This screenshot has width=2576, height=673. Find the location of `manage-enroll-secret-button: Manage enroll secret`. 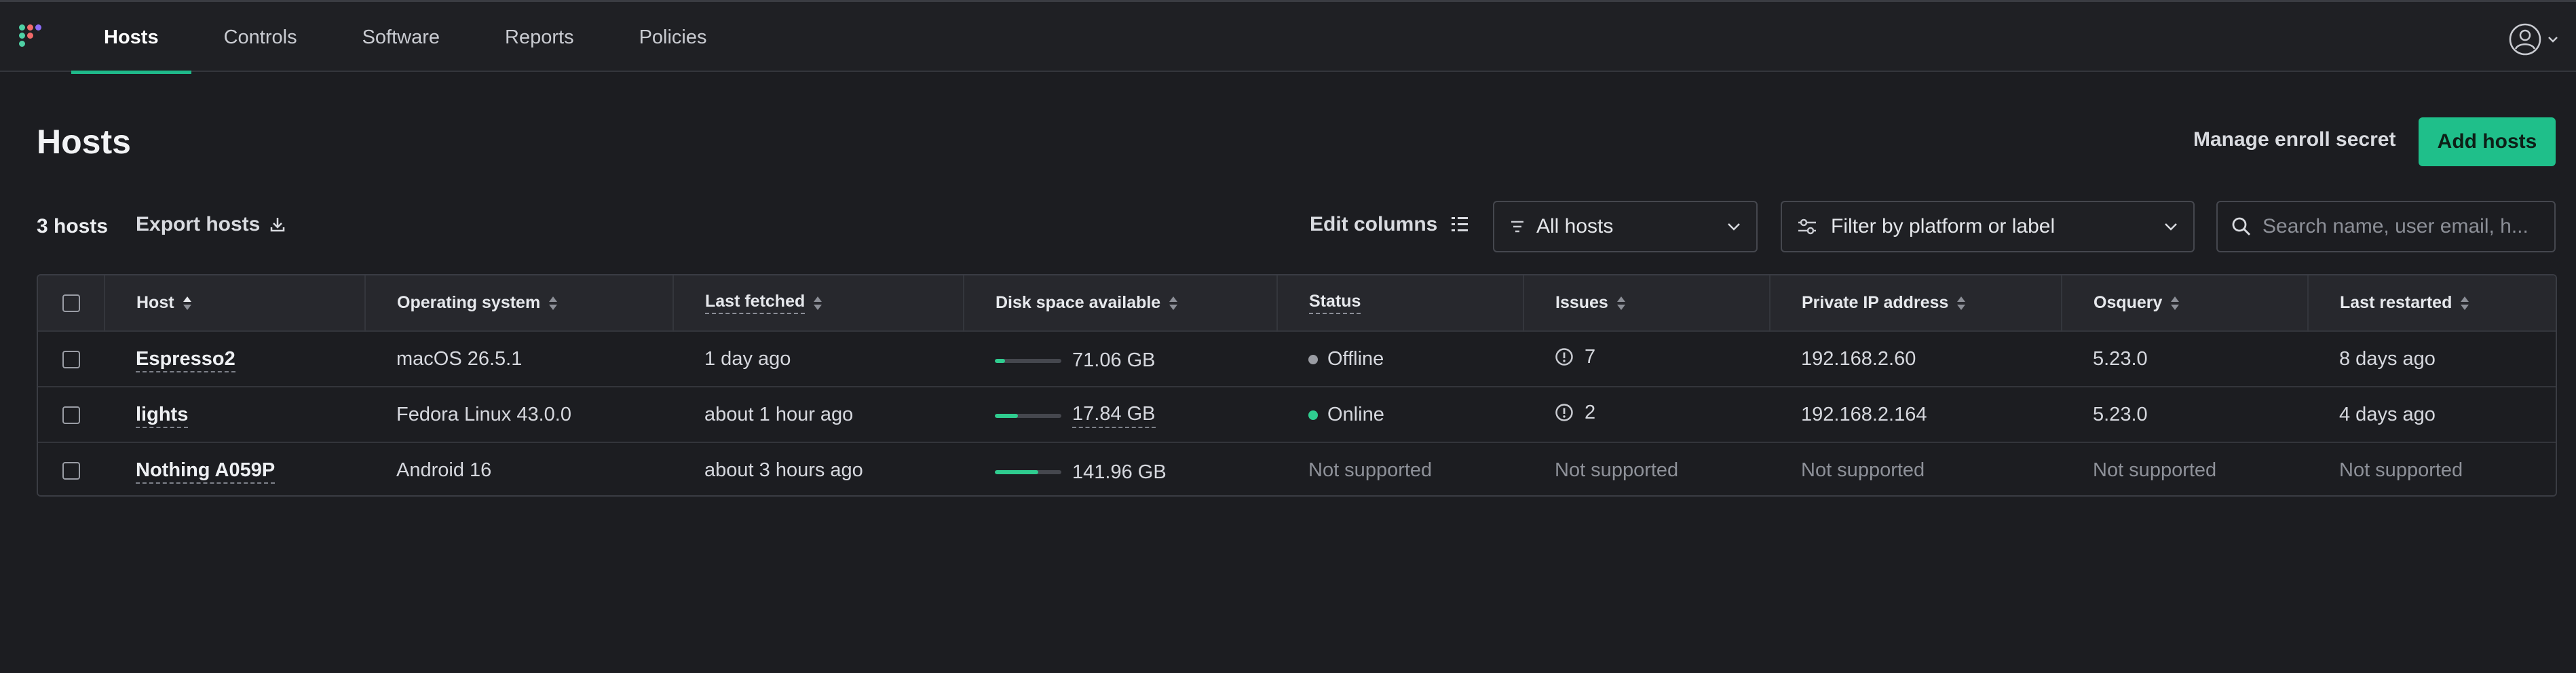

manage-enroll-secret-button: Manage enroll secret is located at coordinates (2294, 139).